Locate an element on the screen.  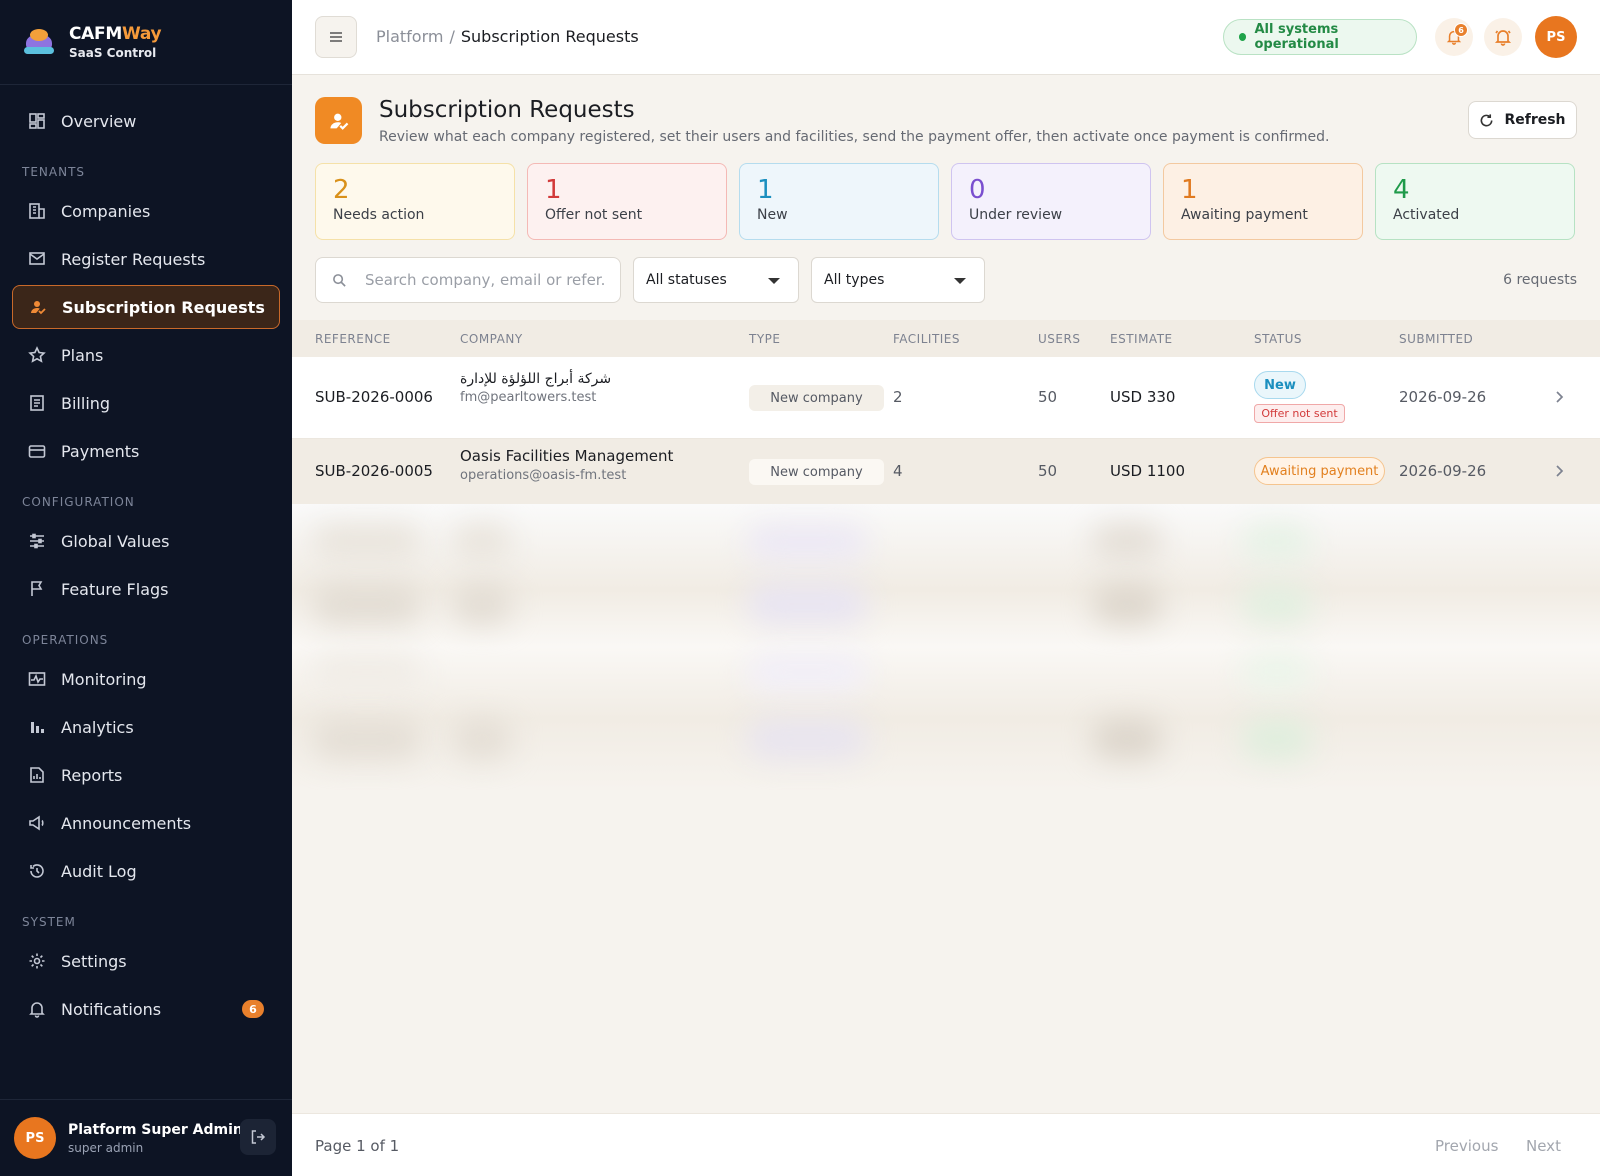
sidebar-item-billing: Billing is located at coordinates (146, 403).